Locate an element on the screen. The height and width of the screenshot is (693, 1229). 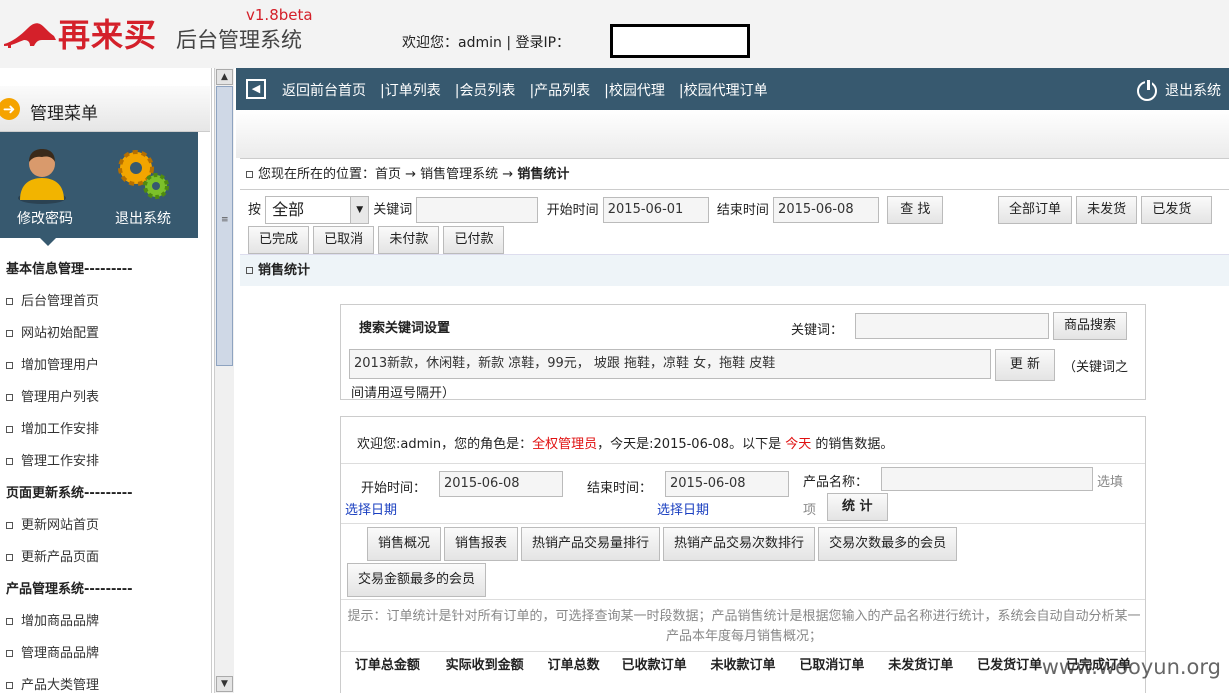
shipped-button: 已发货 is located at coordinates (1177, 210).